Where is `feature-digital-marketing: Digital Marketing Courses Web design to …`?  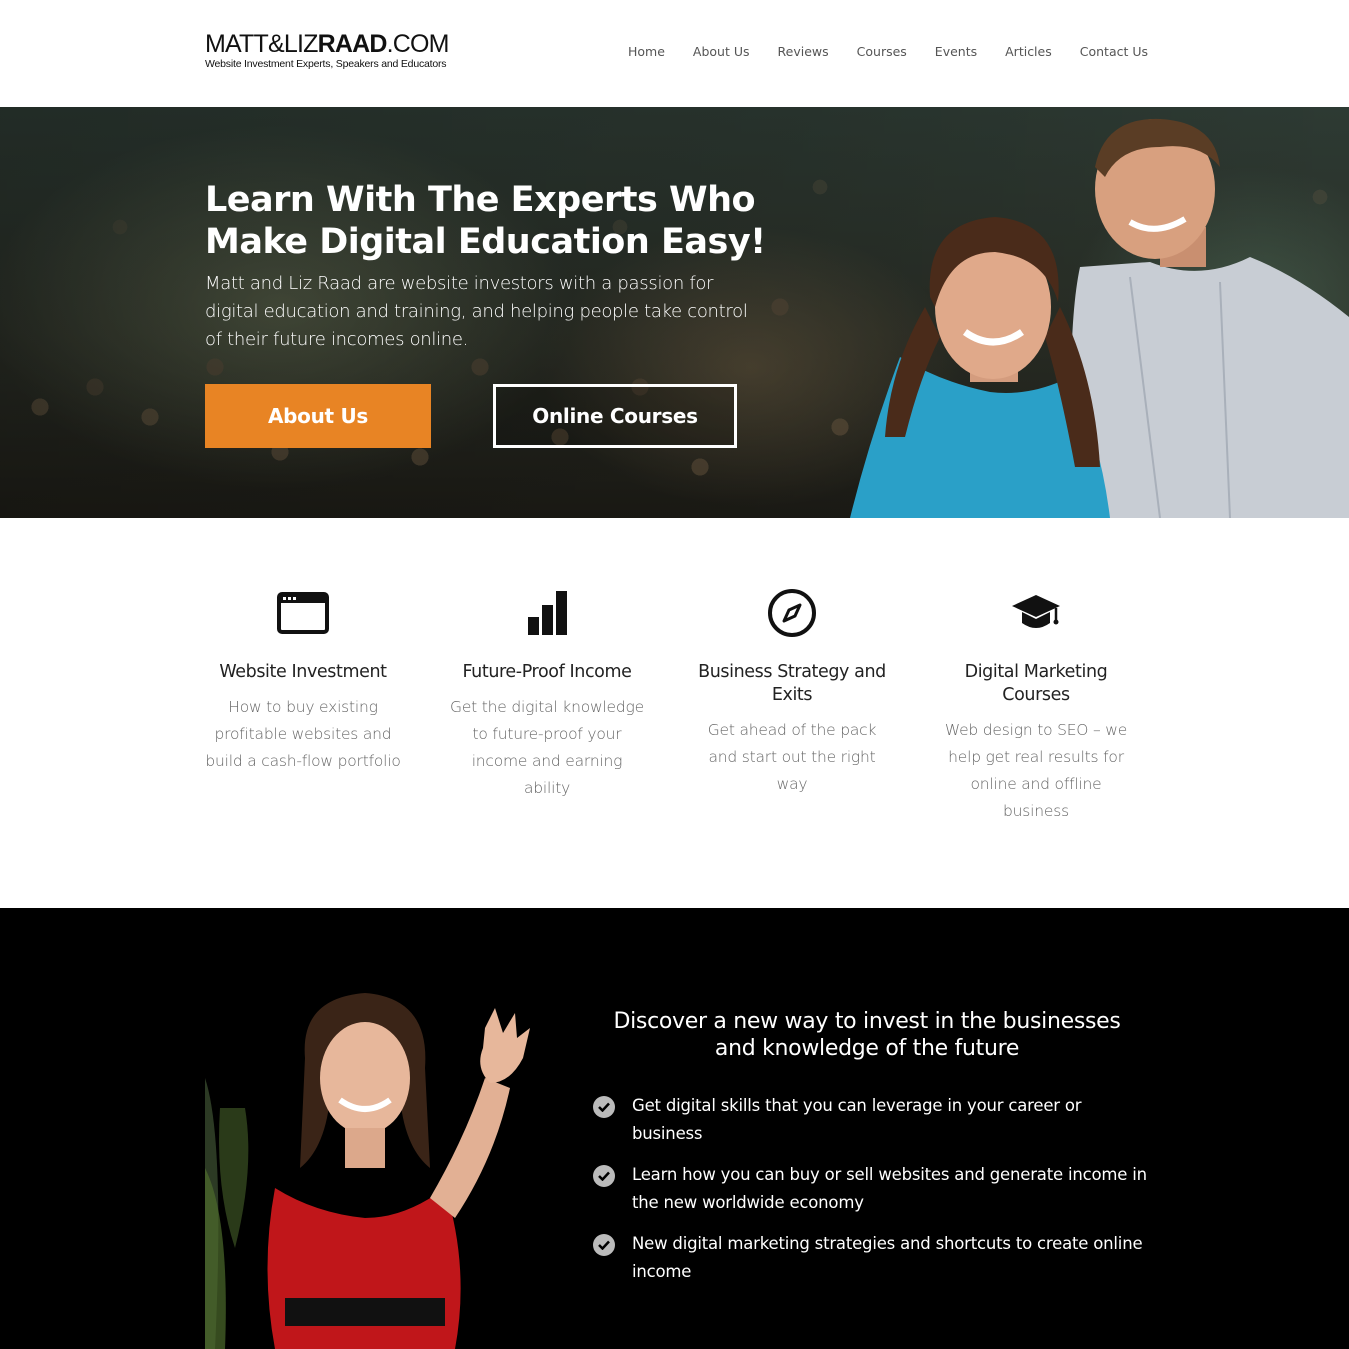 feature-digital-marketing: Digital Marketing Courses Web design to … is located at coordinates (1036, 706).